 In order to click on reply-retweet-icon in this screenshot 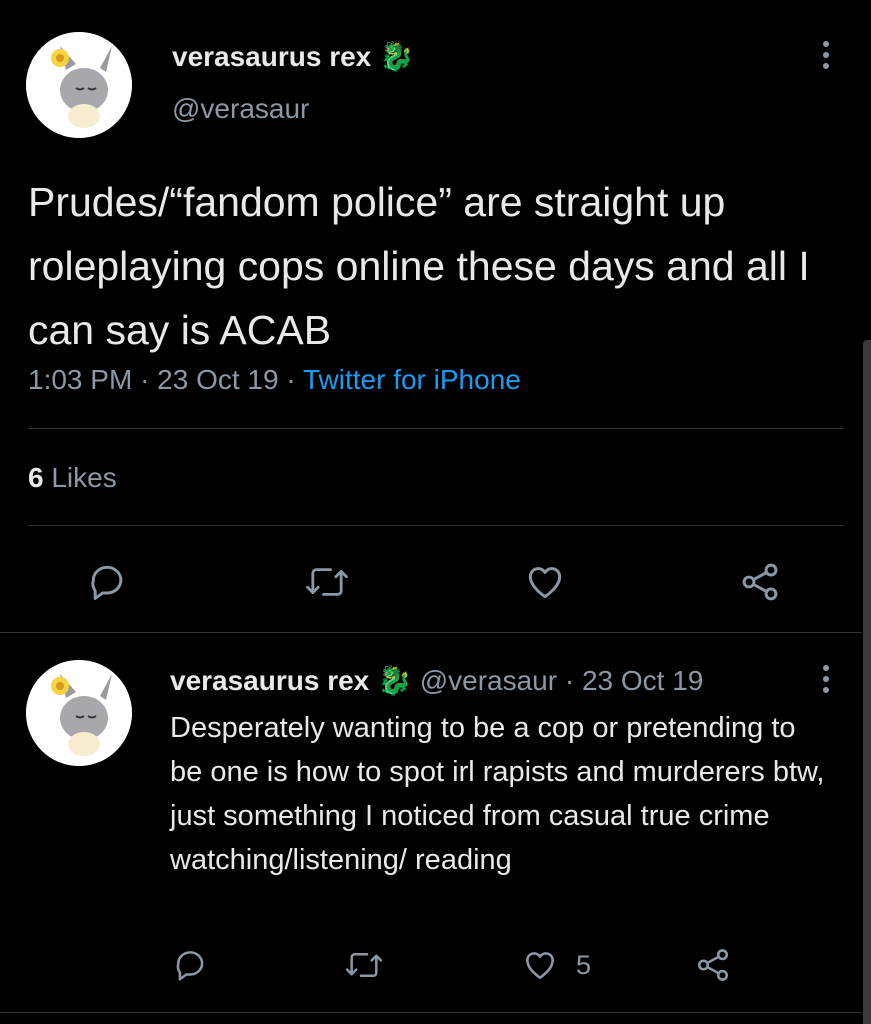, I will do `click(364, 965)`.